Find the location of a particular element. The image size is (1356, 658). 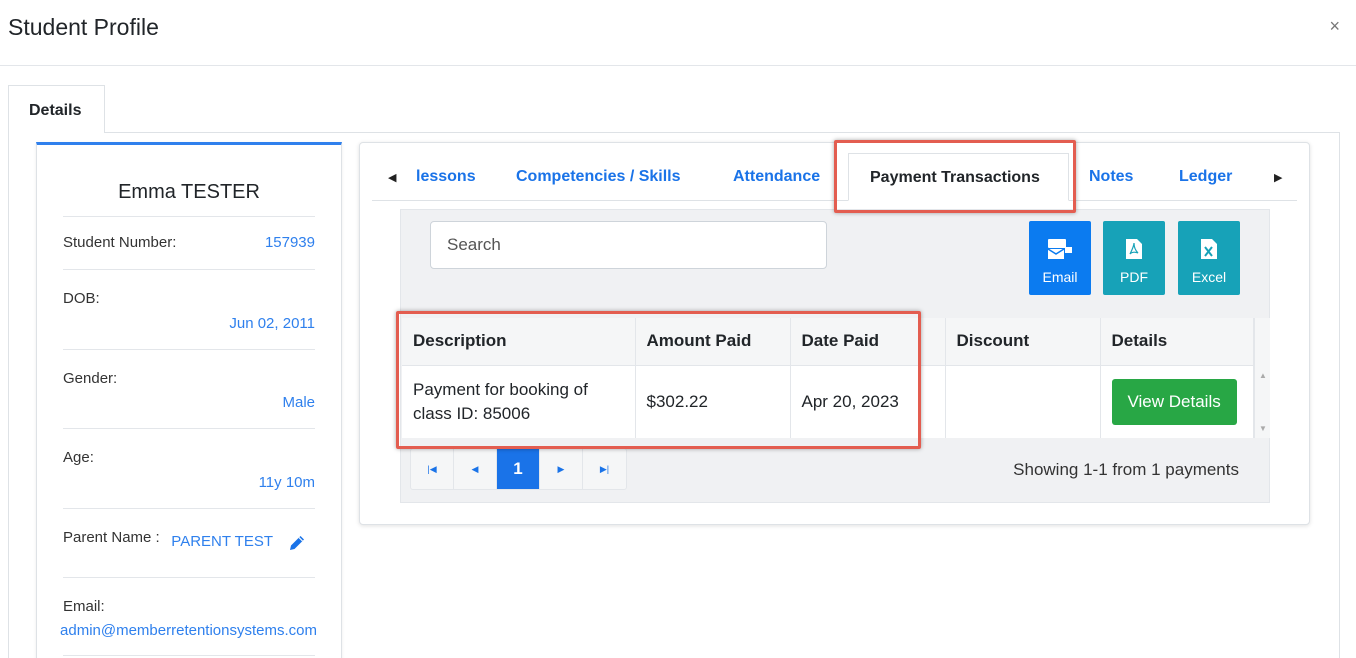

next-page-icon: ▶ is located at coordinates (561, 469).